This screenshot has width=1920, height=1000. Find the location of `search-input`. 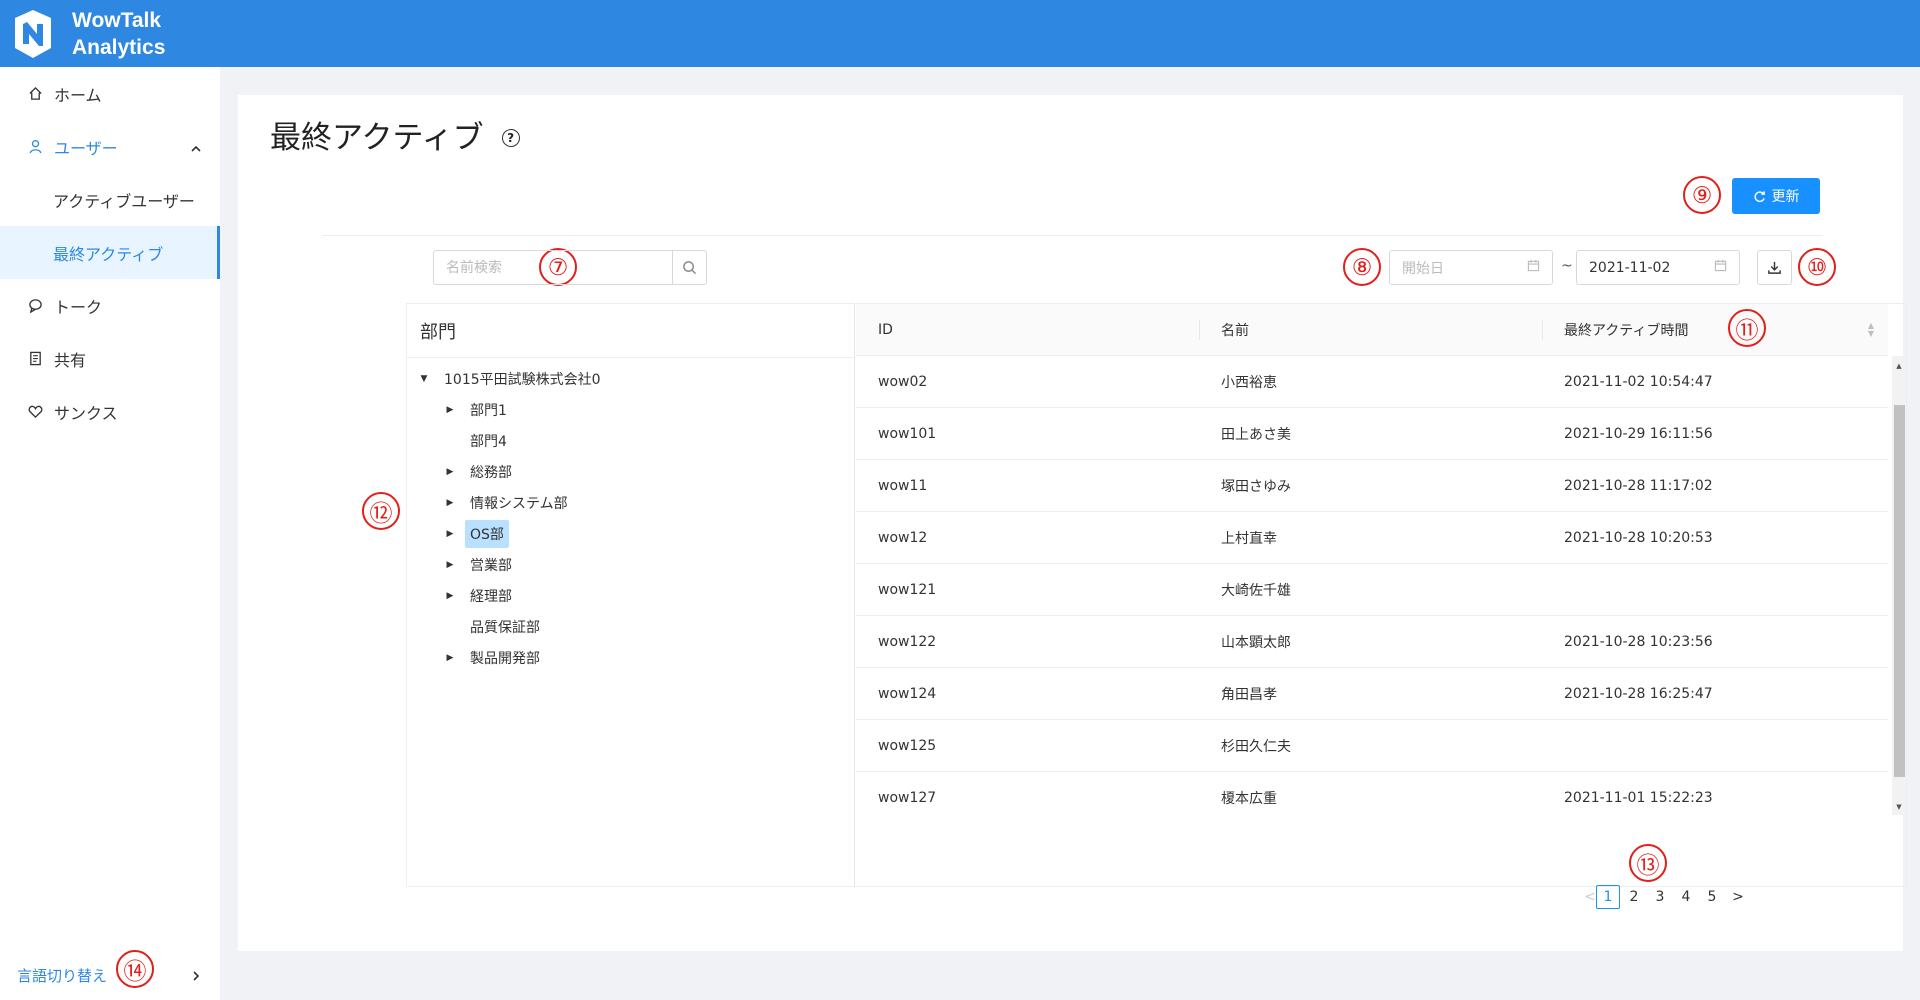

search-input is located at coordinates (553, 267).